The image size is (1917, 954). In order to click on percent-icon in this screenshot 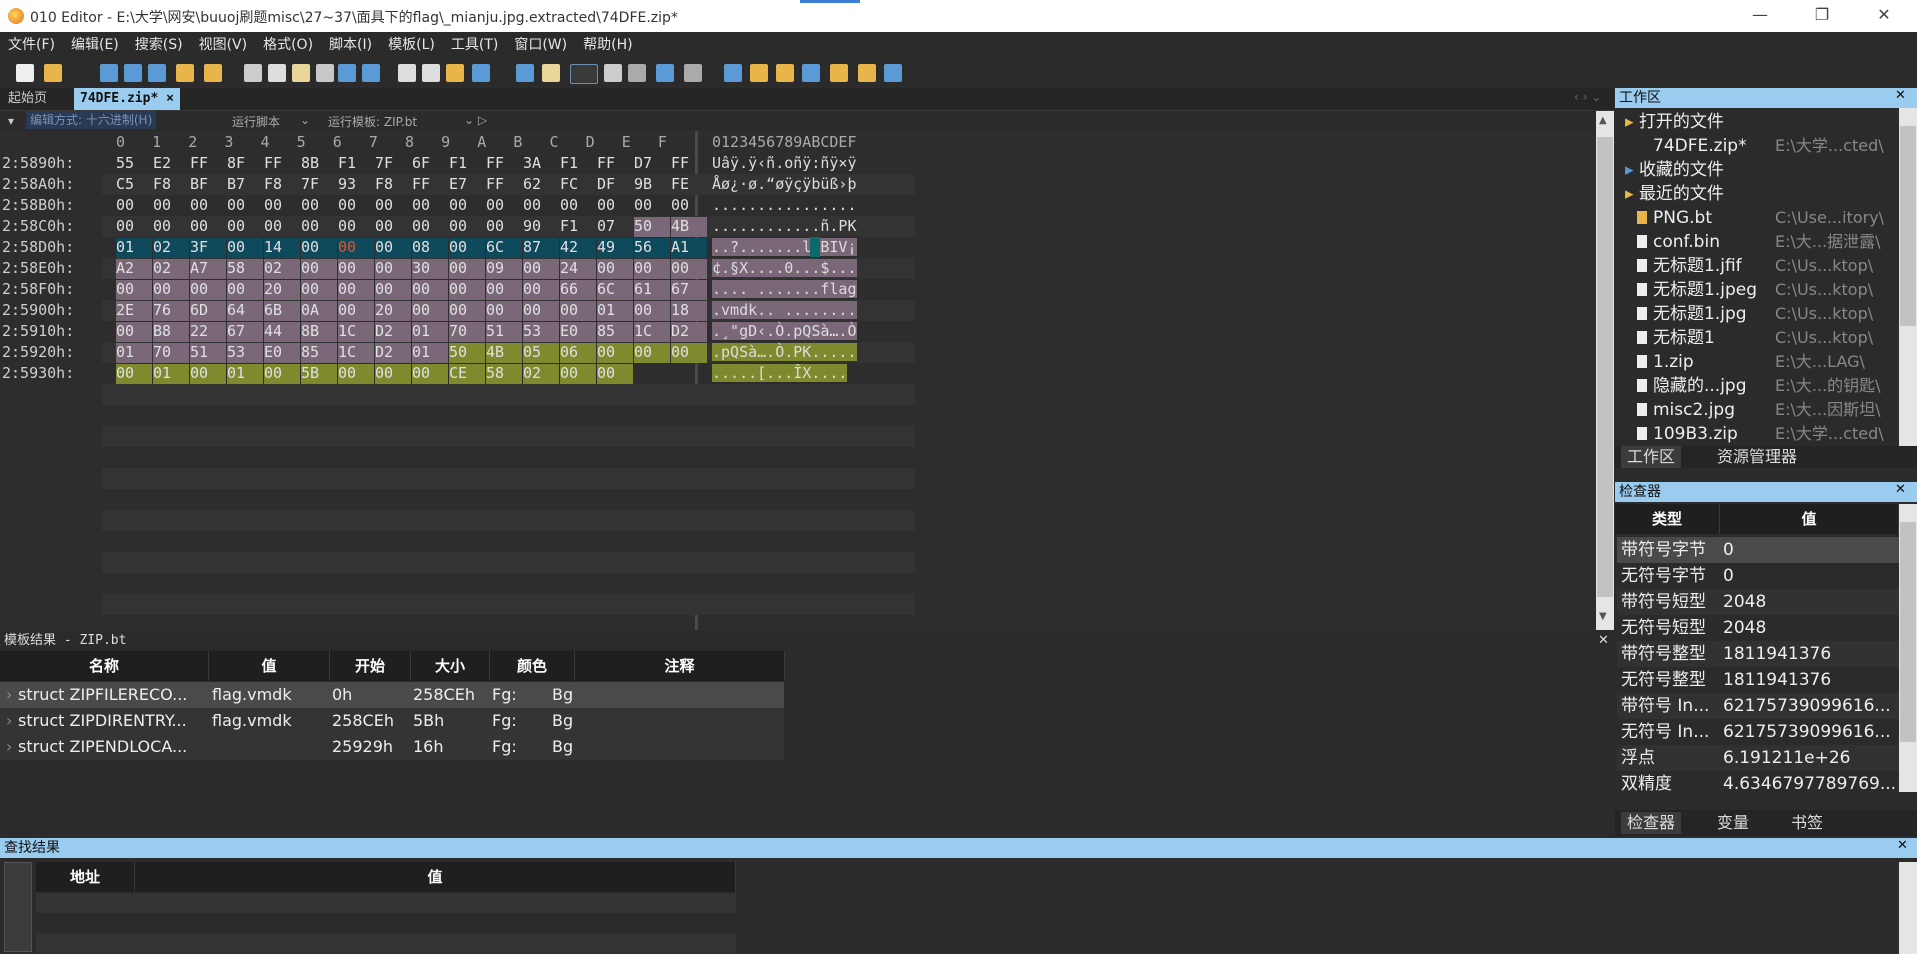, I will do `click(811, 73)`.